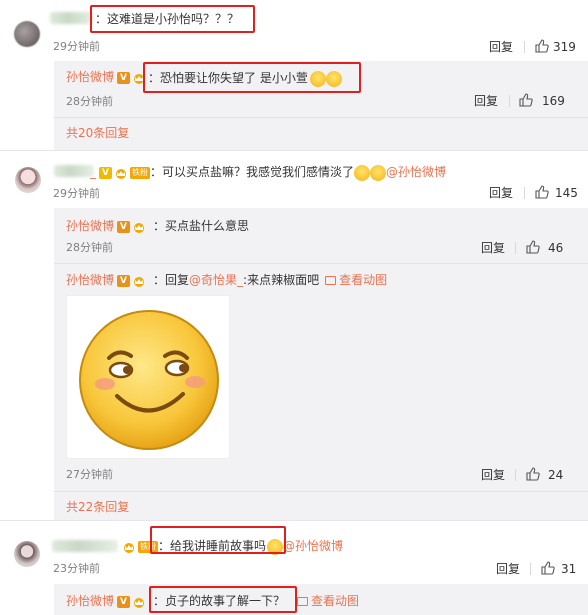 This screenshot has height=615, width=588. I want to click on like-count: 46, so click(556, 248).